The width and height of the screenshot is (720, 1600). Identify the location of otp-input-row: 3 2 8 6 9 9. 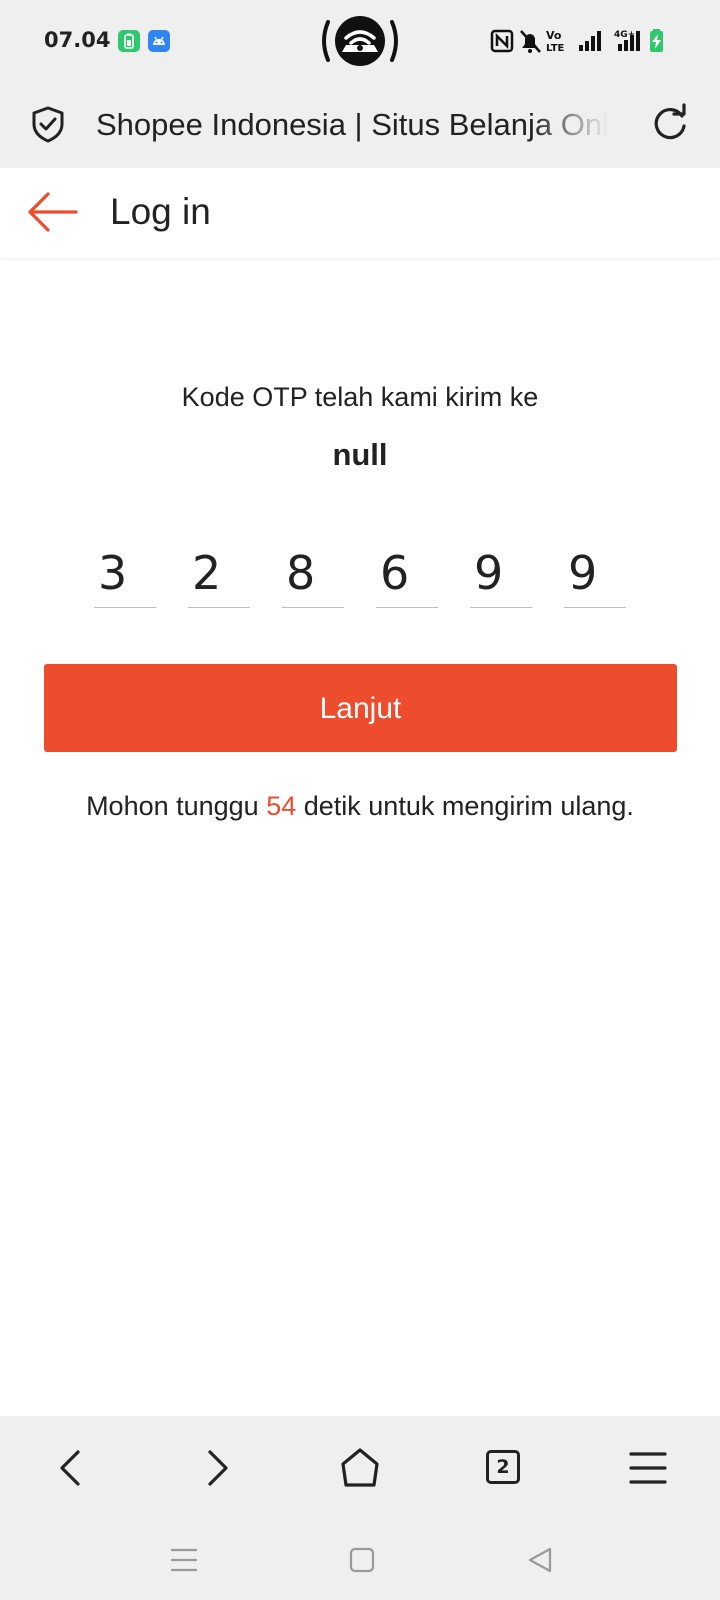
(360, 578).